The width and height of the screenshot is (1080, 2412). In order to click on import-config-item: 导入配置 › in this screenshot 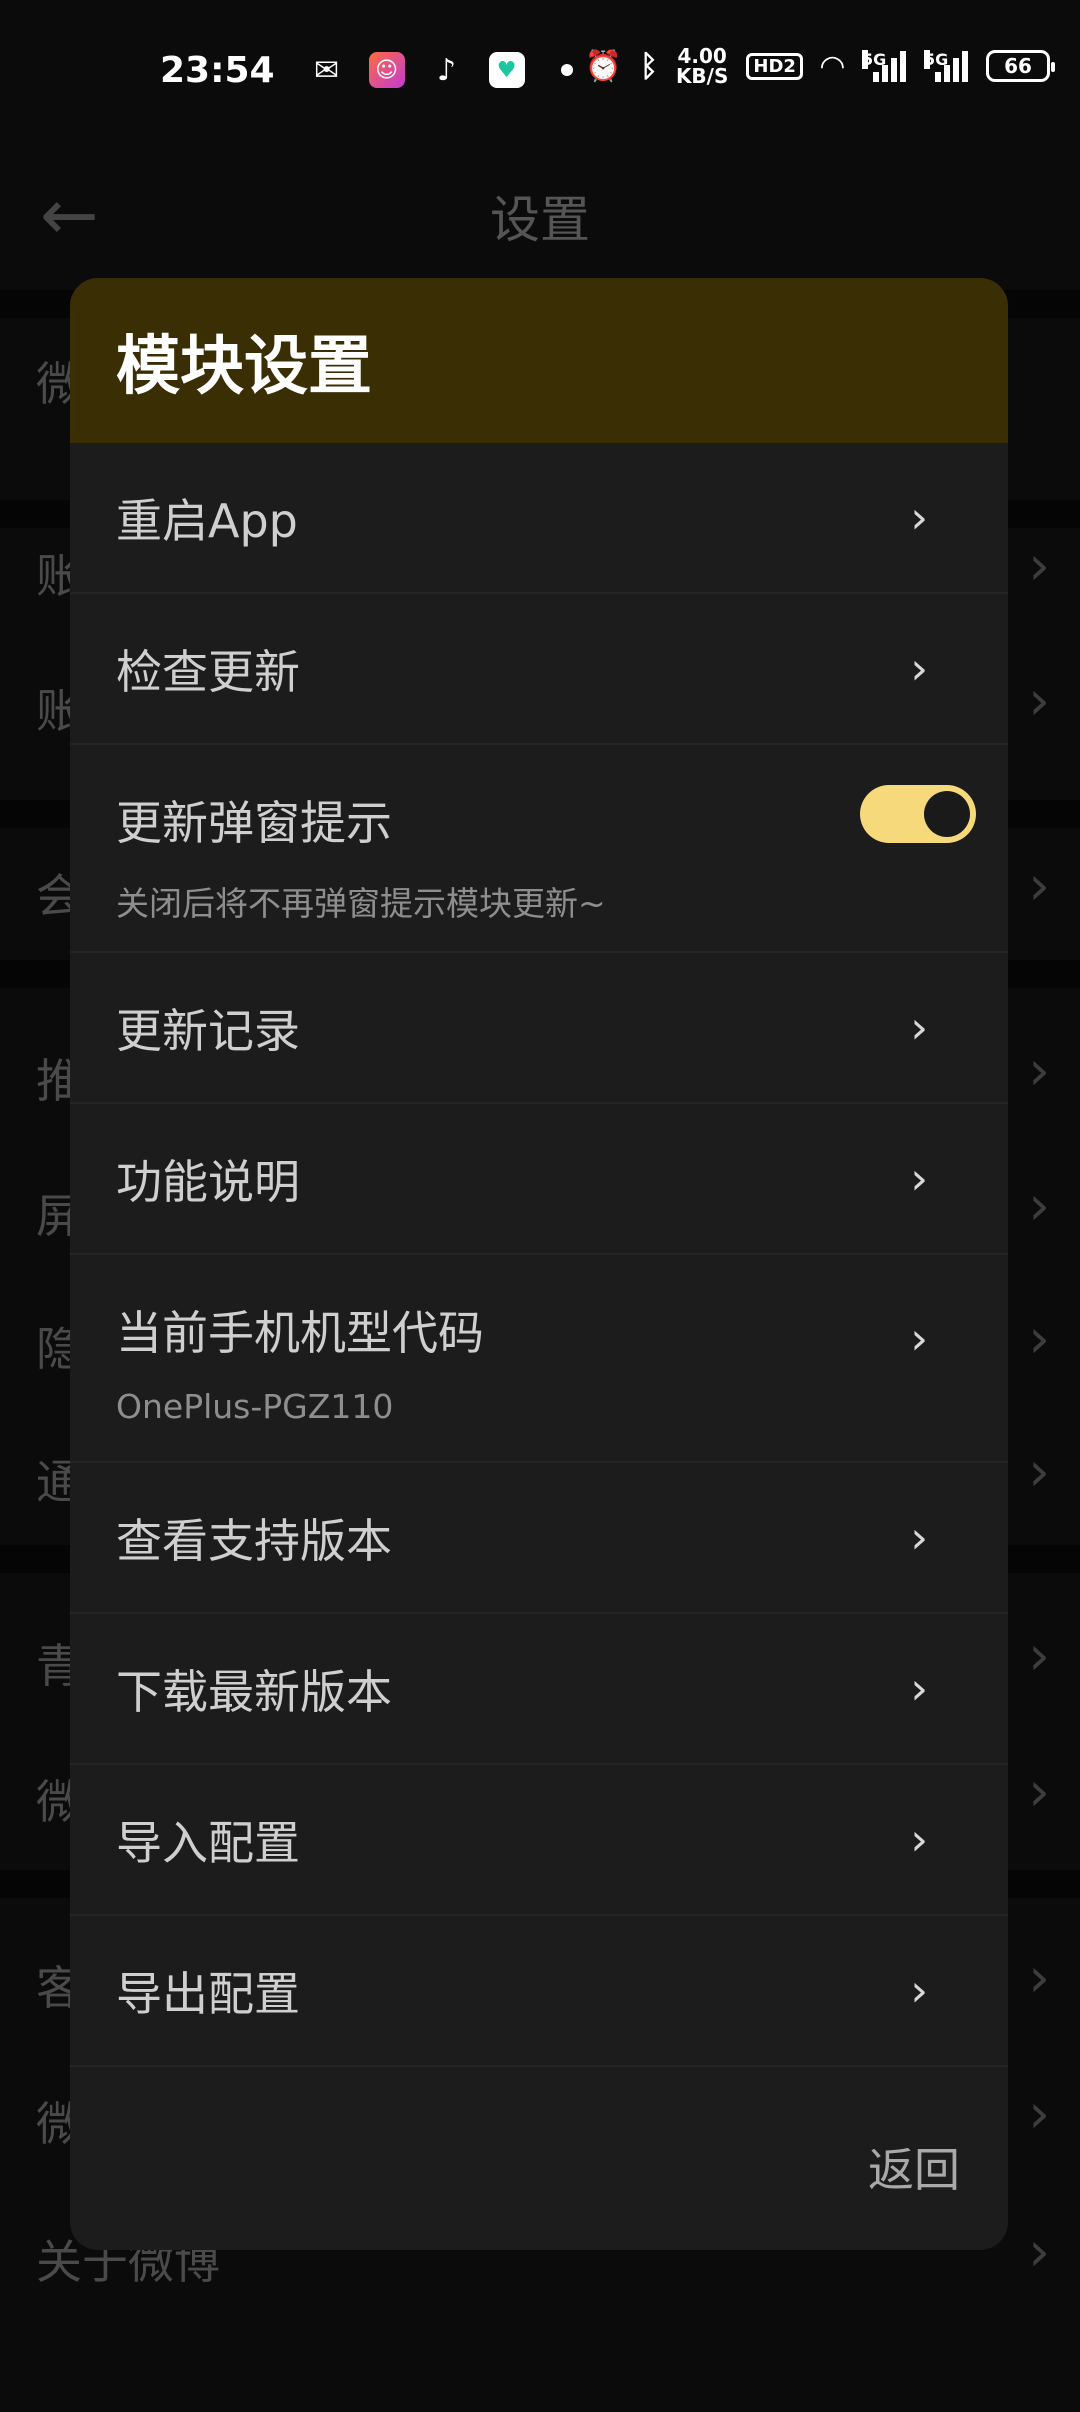, I will do `click(539, 1840)`.